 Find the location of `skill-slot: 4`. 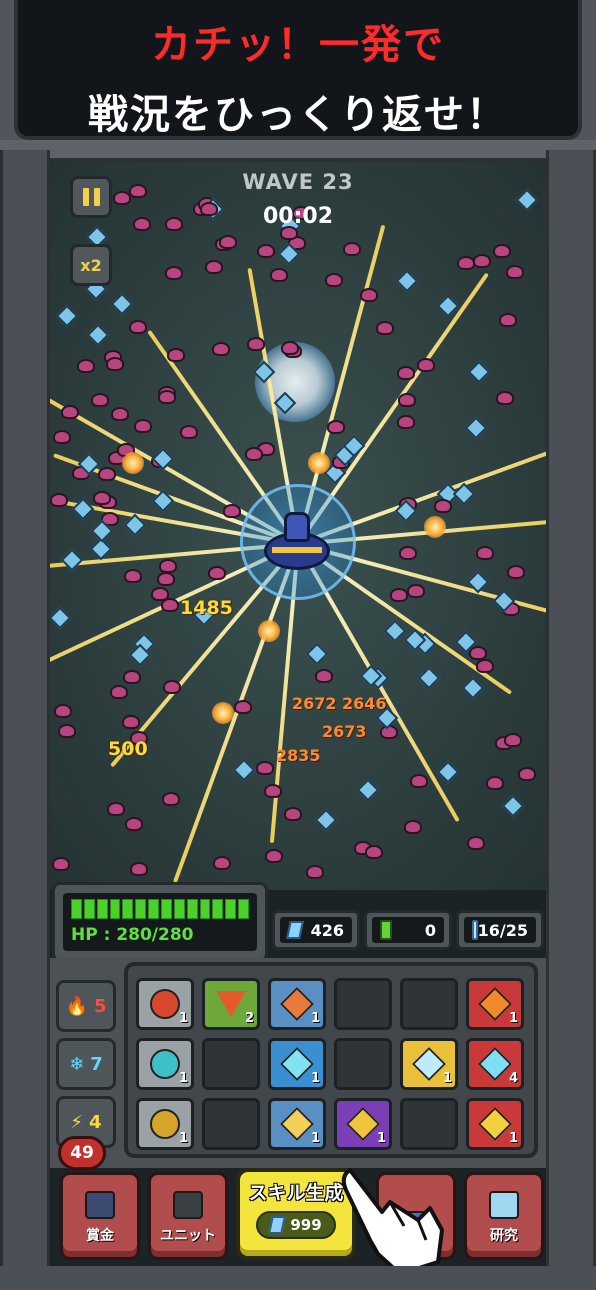

skill-slot: 4 is located at coordinates (495, 1064).